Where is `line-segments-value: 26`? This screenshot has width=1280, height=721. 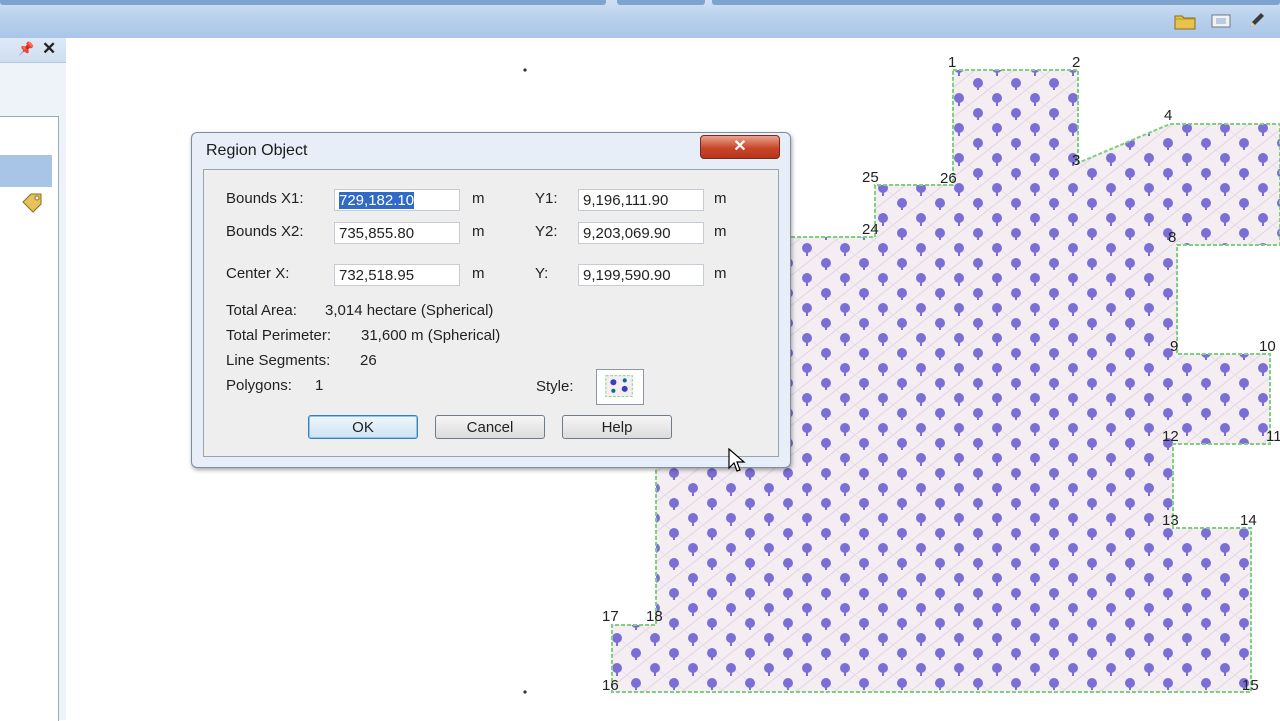
line-segments-value: 26 is located at coordinates (368, 360).